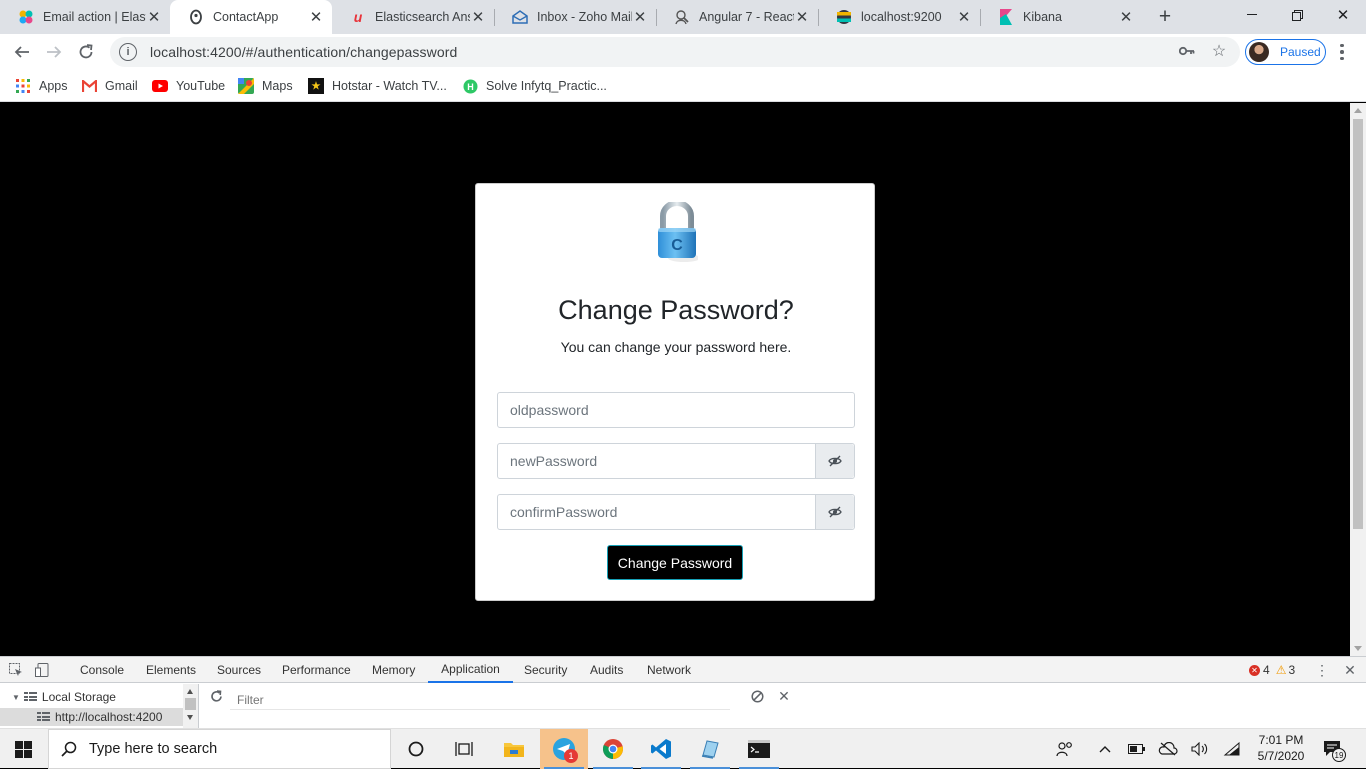  Describe the element at coordinates (1350, 670) in the screenshot. I see `close-devtools-icon: ✕` at that location.